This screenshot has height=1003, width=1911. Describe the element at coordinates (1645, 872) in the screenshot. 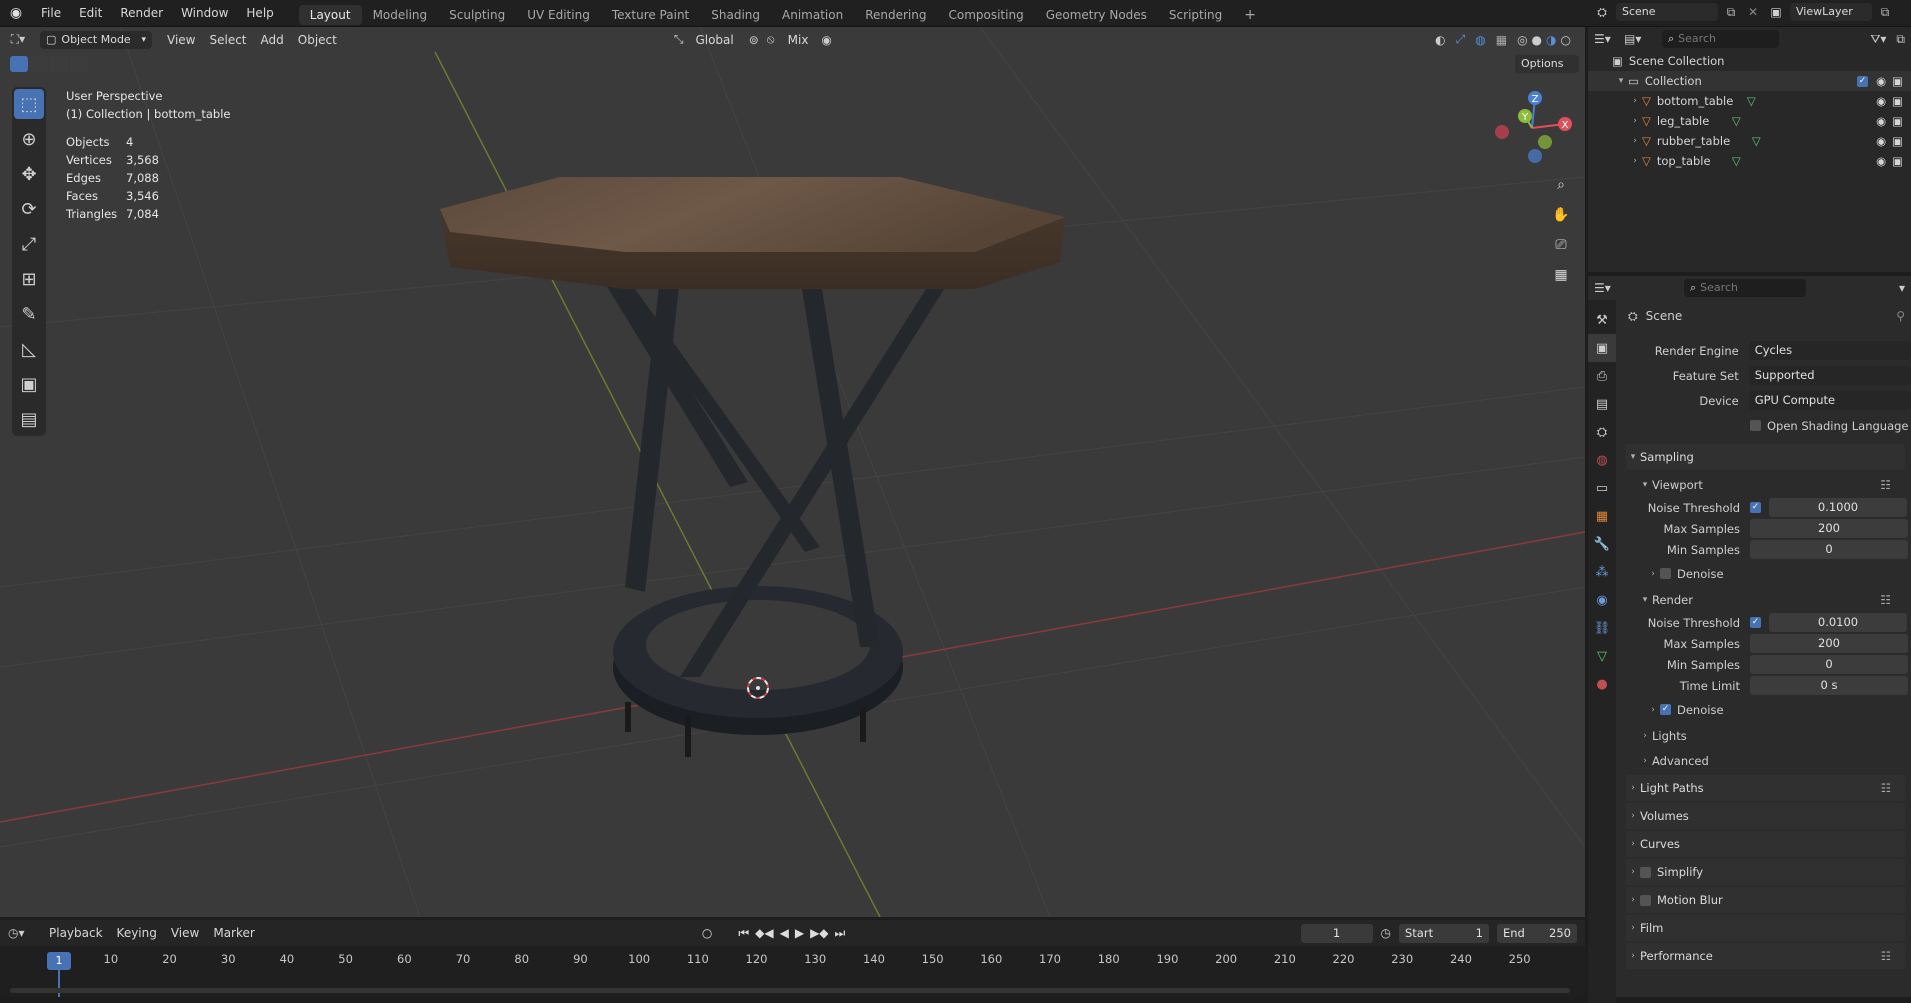

I see `simplify-checkbox` at that location.